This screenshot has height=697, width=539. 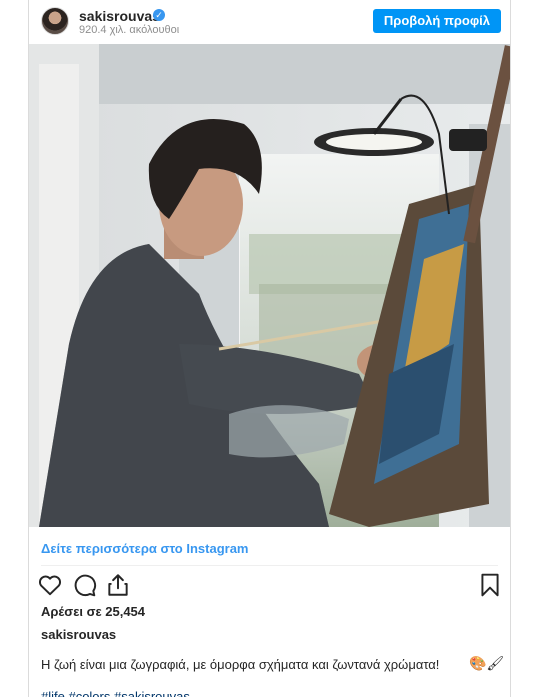 I want to click on follower-count: 920.4 χιλ. ακόλουθοι, so click(x=129, y=30).